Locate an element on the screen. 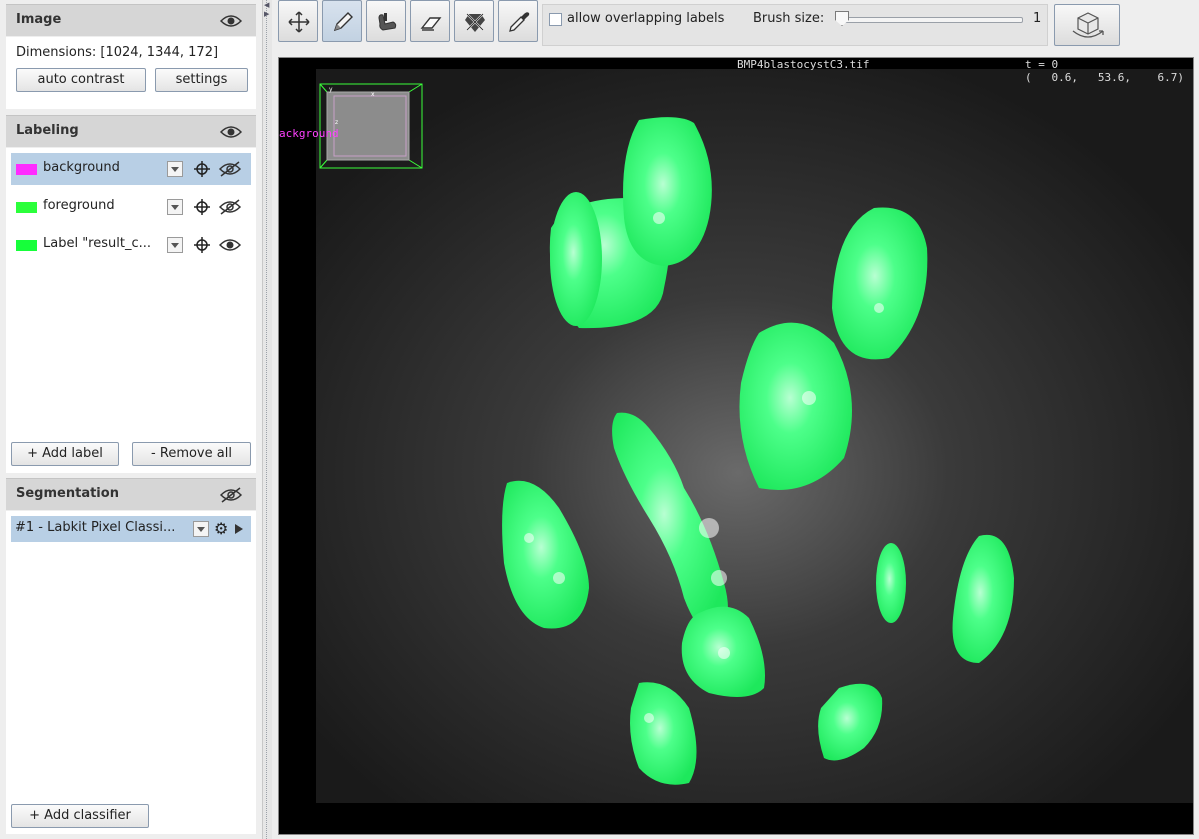 This screenshot has width=1199, height=839. brush-size-slider-thumb is located at coordinates (842, 18).